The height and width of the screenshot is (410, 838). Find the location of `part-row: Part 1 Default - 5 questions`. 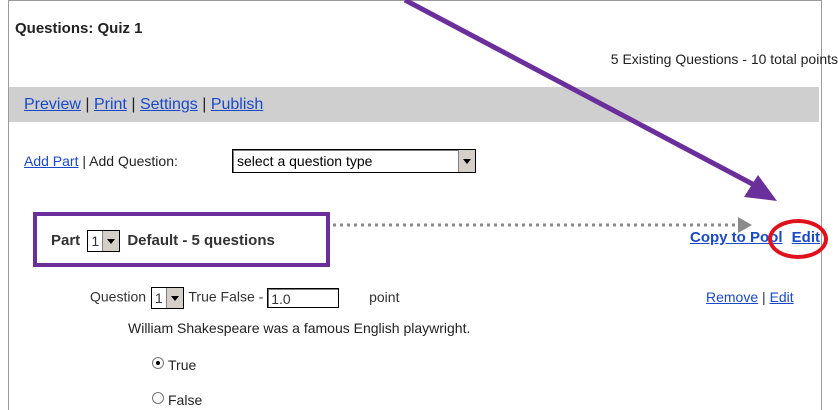

part-row: Part 1 Default - 5 questions is located at coordinates (163, 241).